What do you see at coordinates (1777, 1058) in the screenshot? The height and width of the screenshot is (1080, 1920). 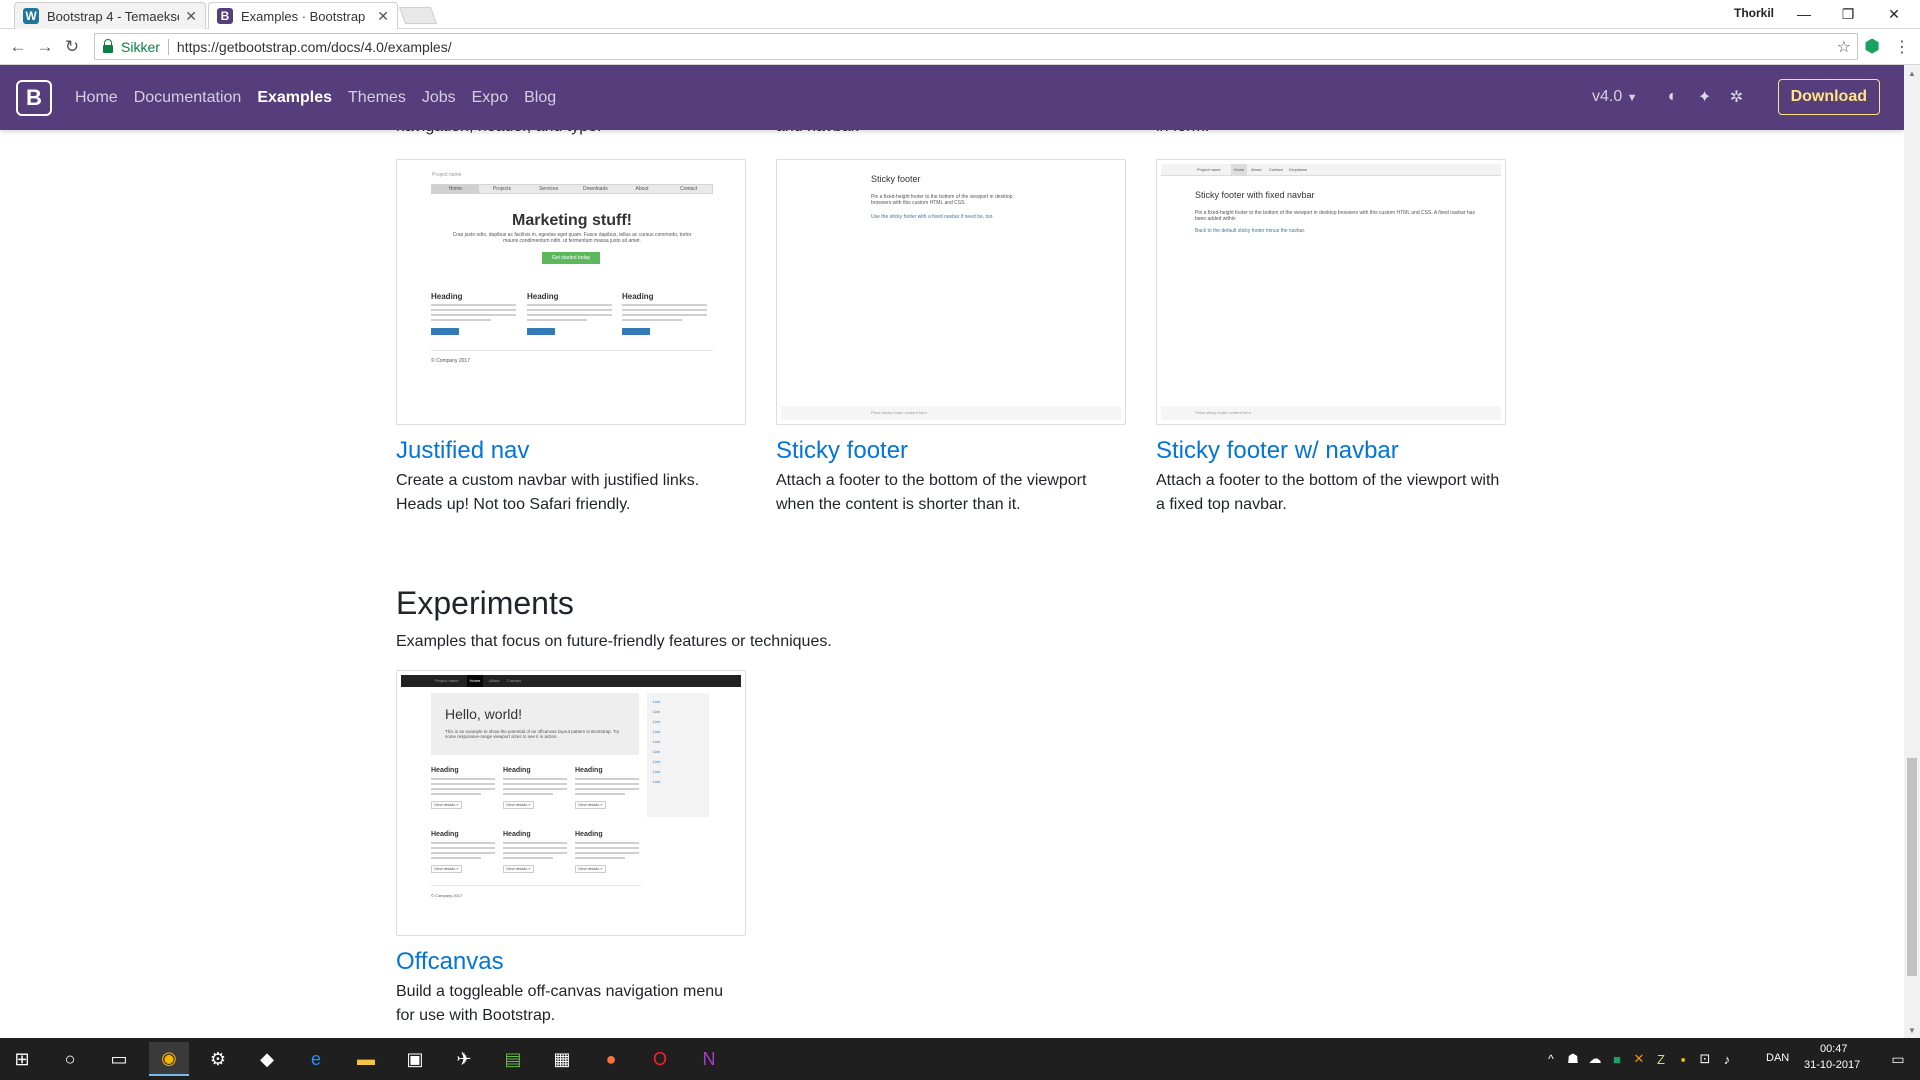 I see `language-indicator: DAN` at bounding box center [1777, 1058].